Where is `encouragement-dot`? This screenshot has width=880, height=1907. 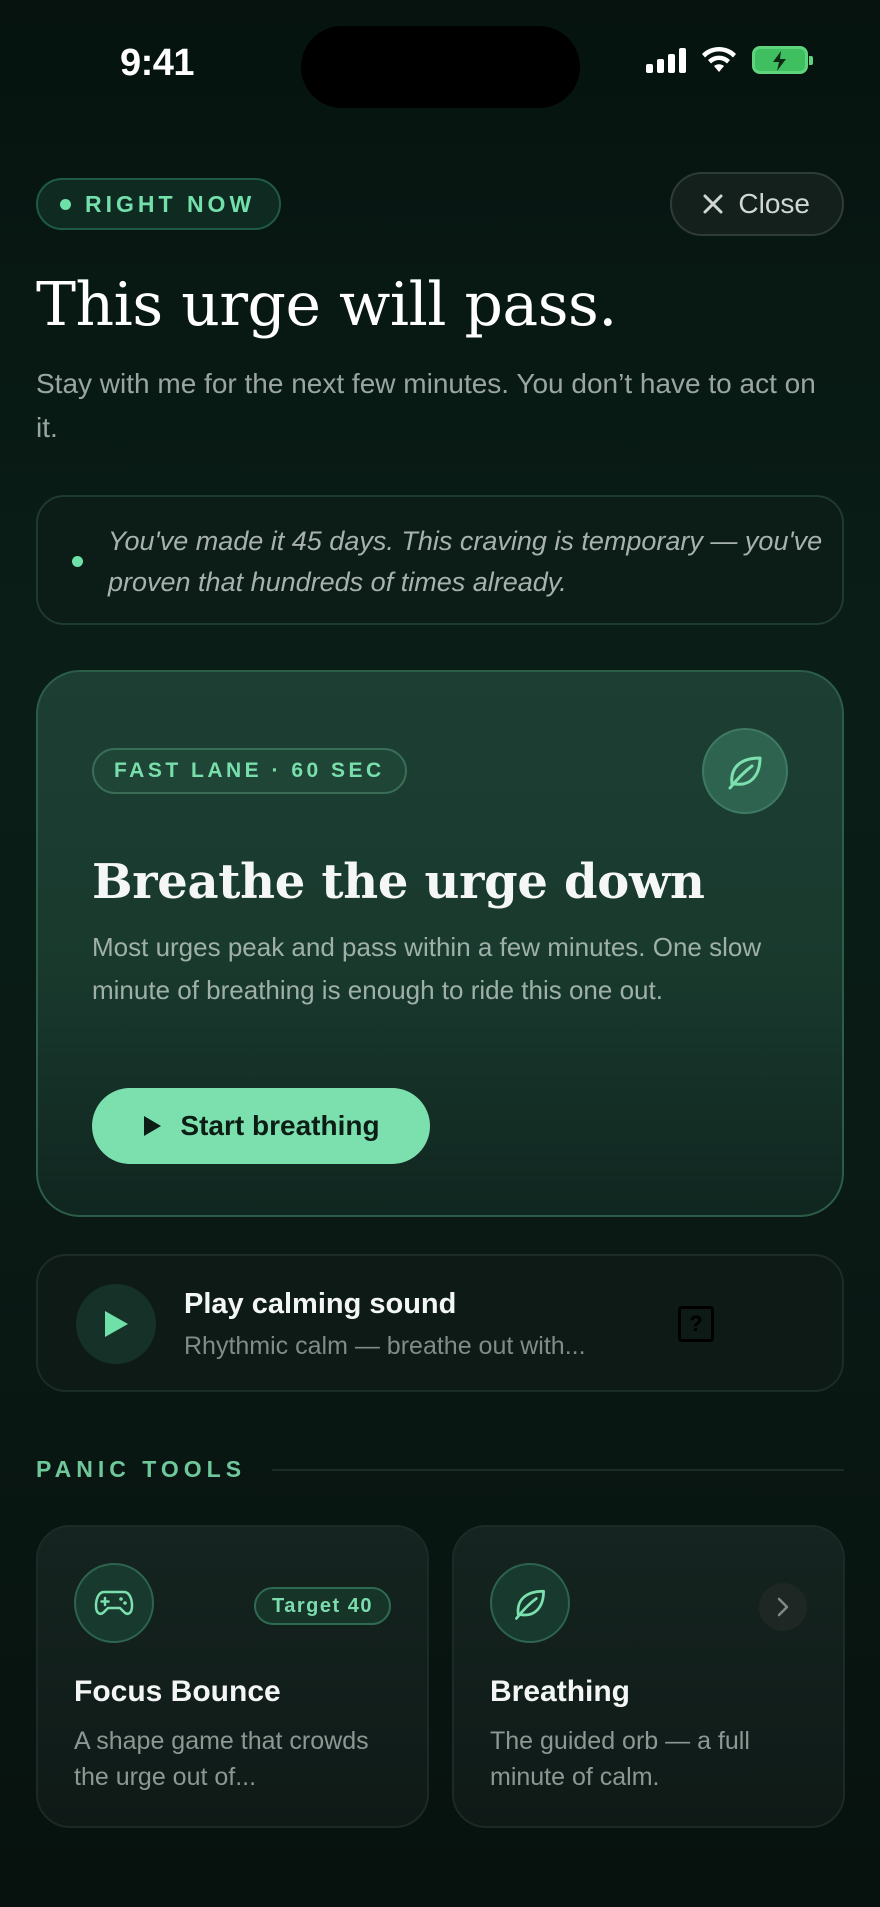 encouragement-dot is located at coordinates (77, 561).